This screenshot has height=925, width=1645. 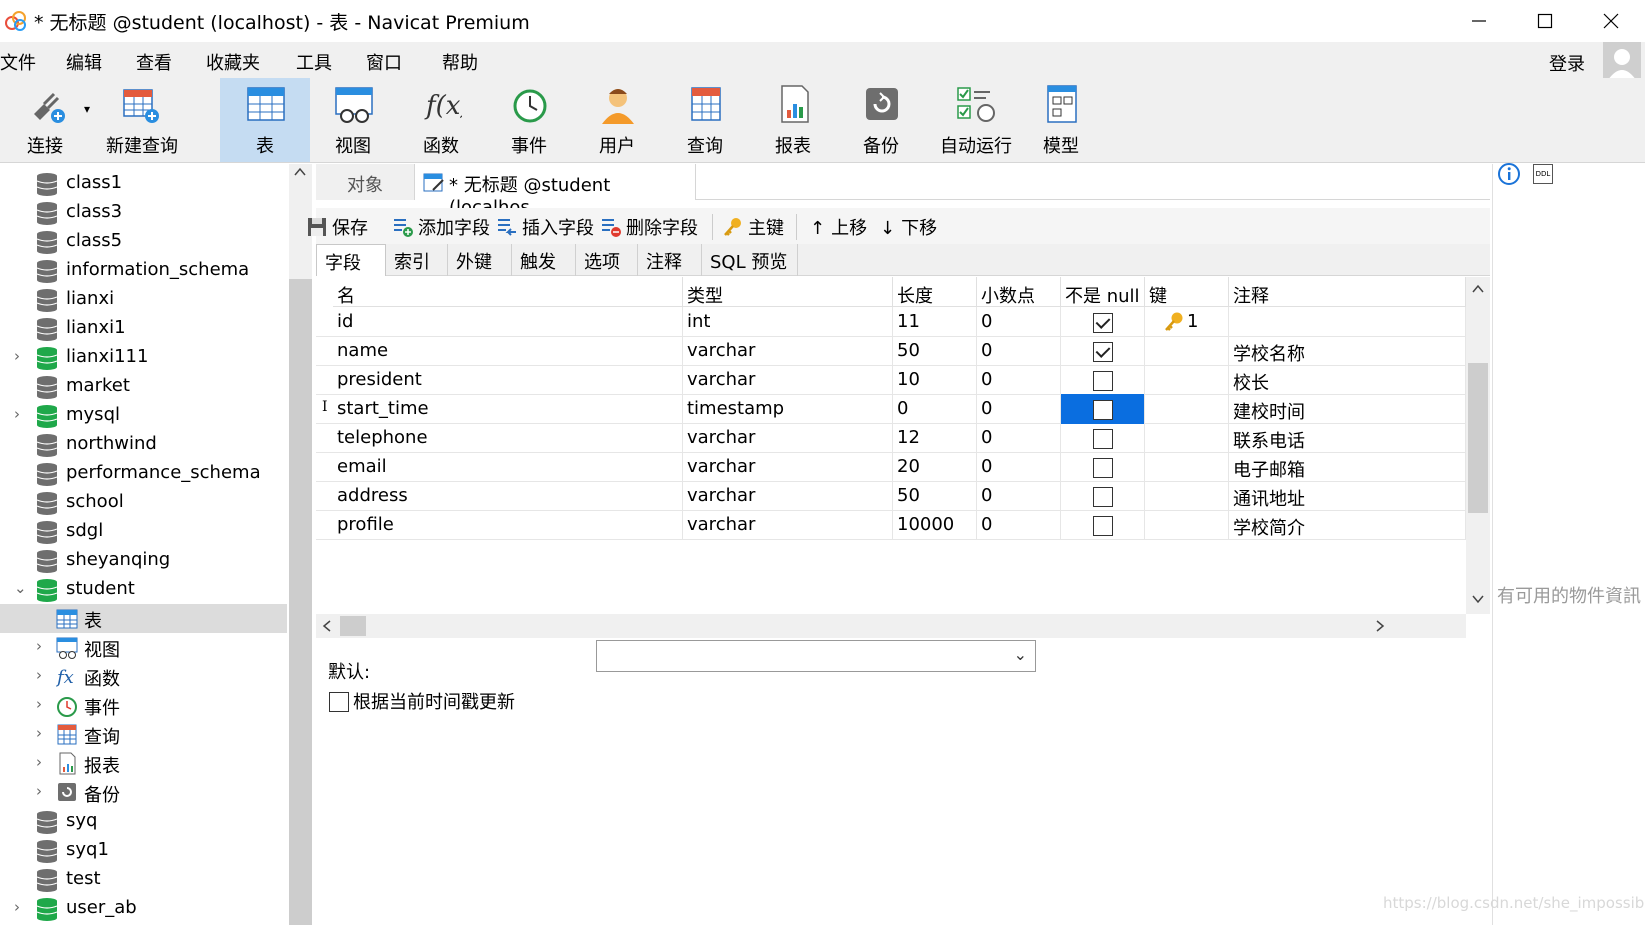 What do you see at coordinates (143, 531) in the screenshot?
I see `tree-item: sdgl` at bounding box center [143, 531].